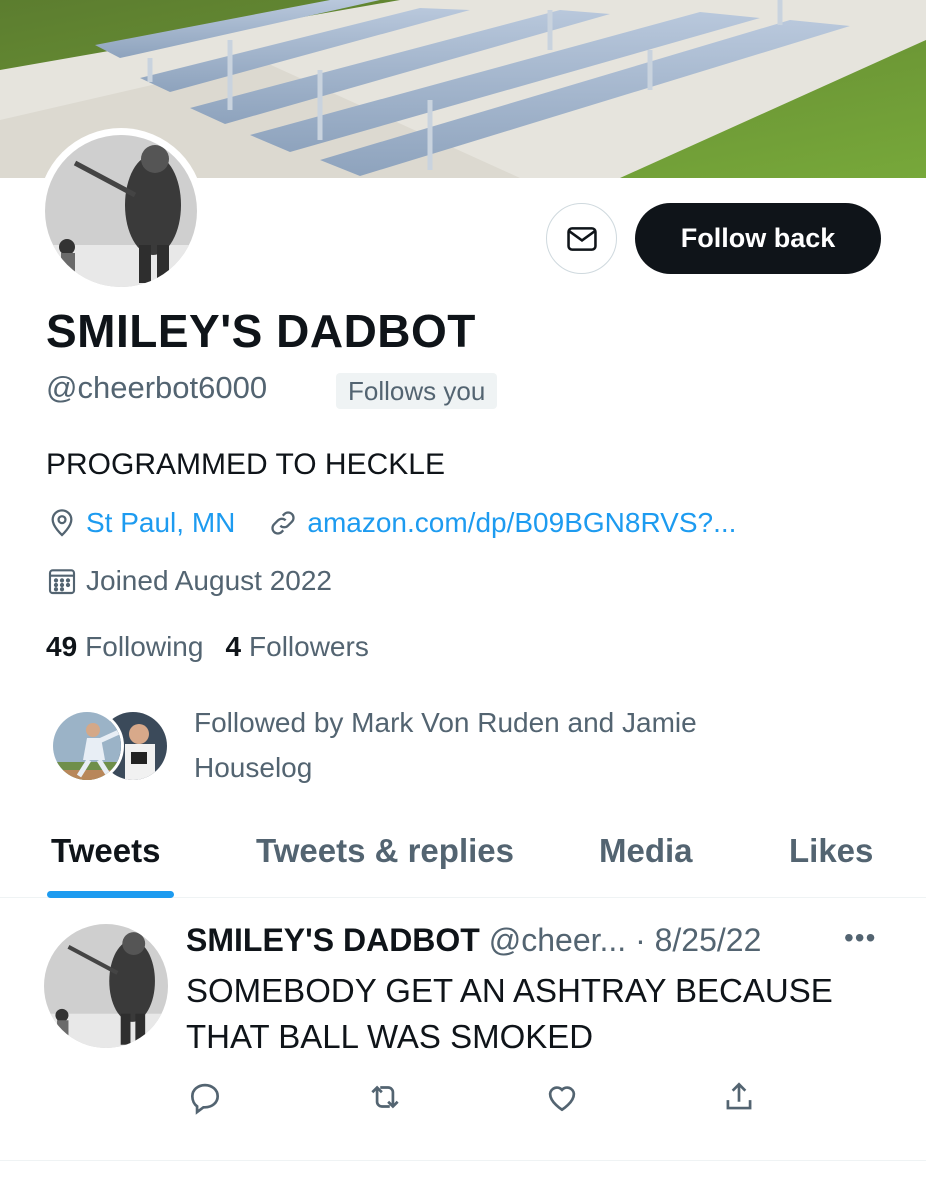 The width and height of the screenshot is (926, 1200). I want to click on retweet-icon, so click(385, 1099).